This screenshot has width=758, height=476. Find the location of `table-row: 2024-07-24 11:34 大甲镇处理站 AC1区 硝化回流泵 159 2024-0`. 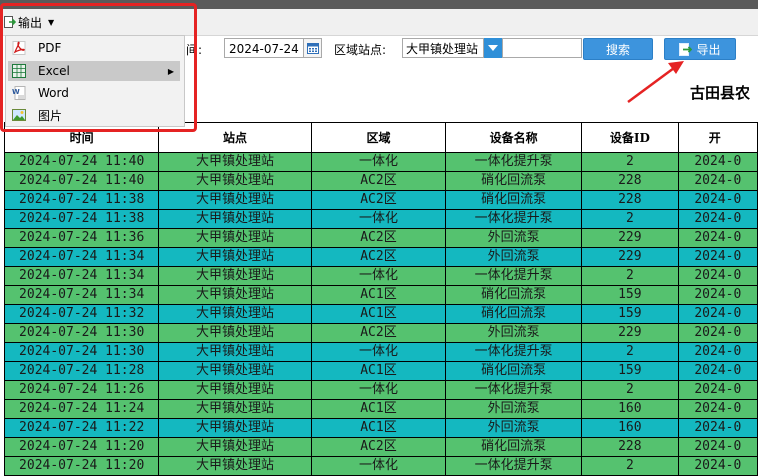

table-row: 2024-07-24 11:34 大甲镇处理站 AC1区 硝化回流泵 159 2024-0 is located at coordinates (380, 295).